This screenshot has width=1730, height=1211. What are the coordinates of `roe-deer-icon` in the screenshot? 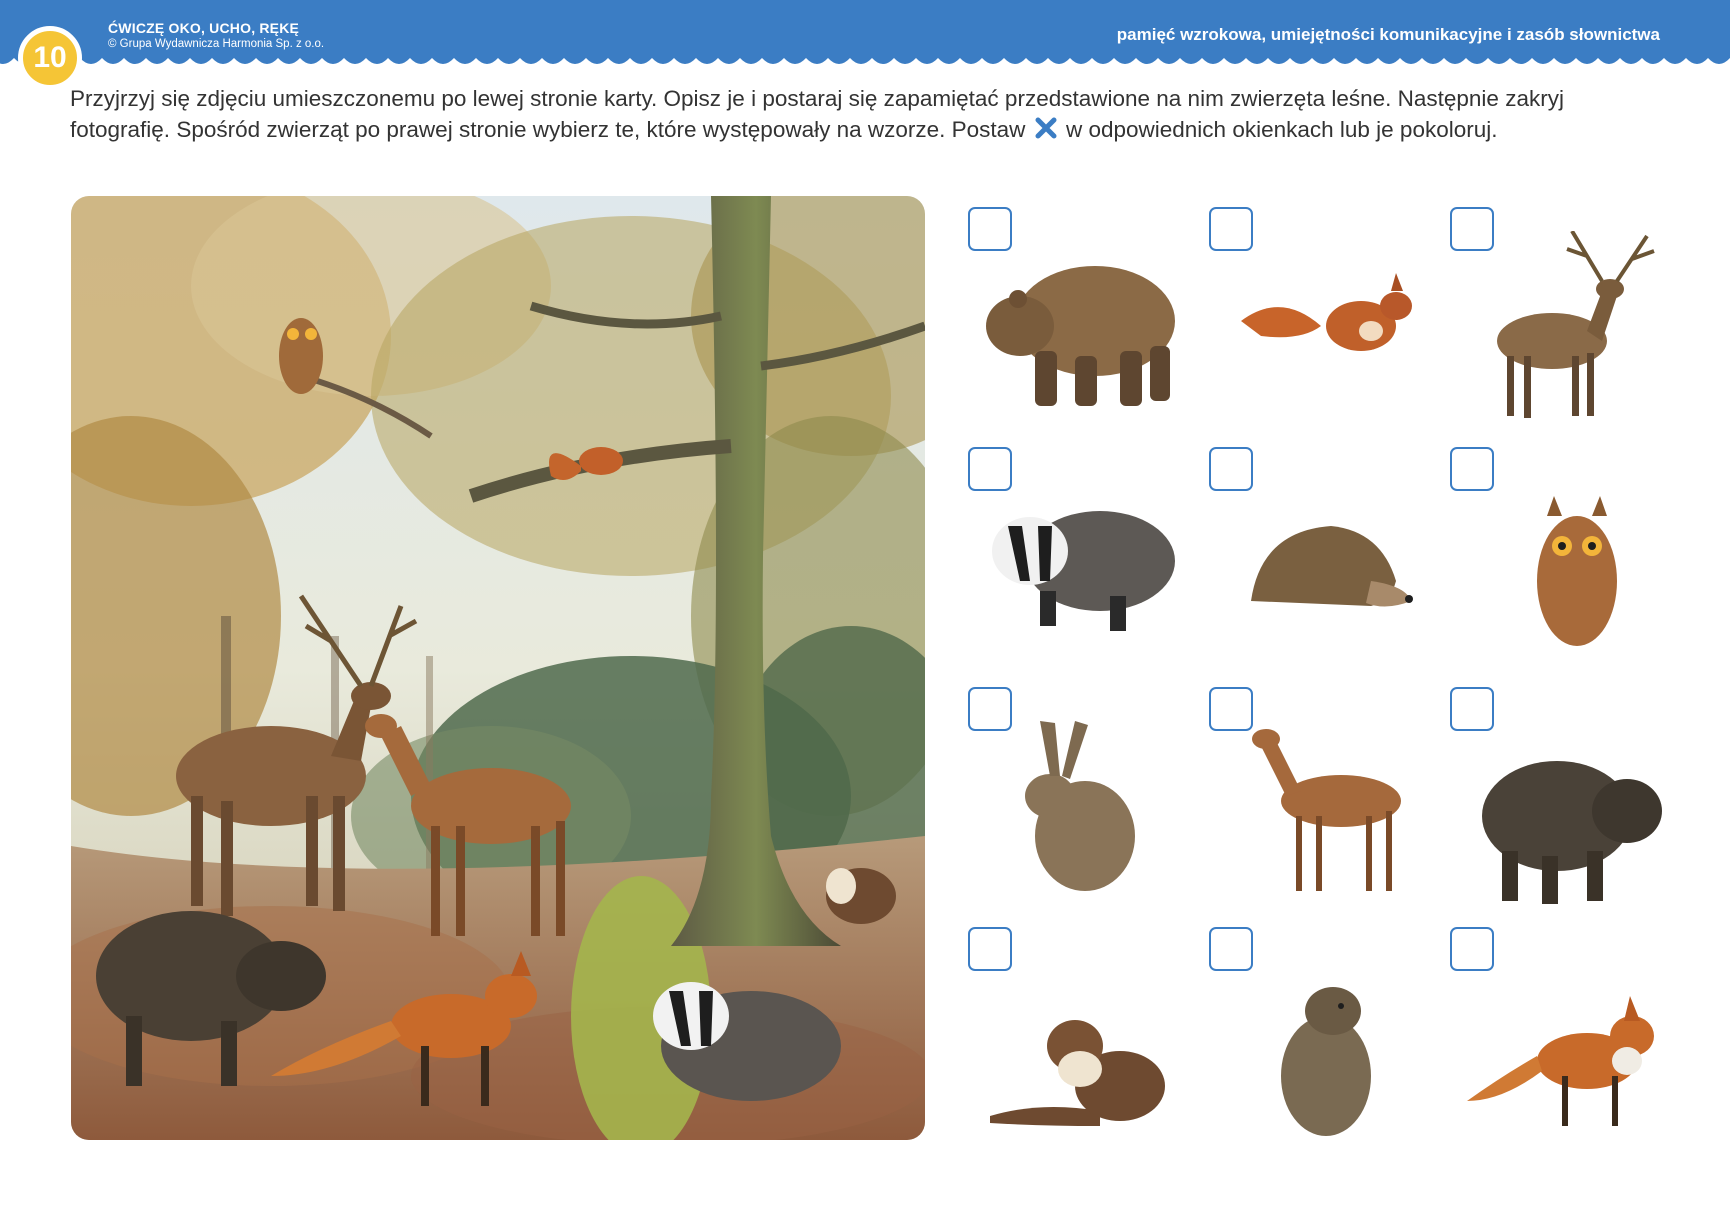 It's located at (1326, 810).